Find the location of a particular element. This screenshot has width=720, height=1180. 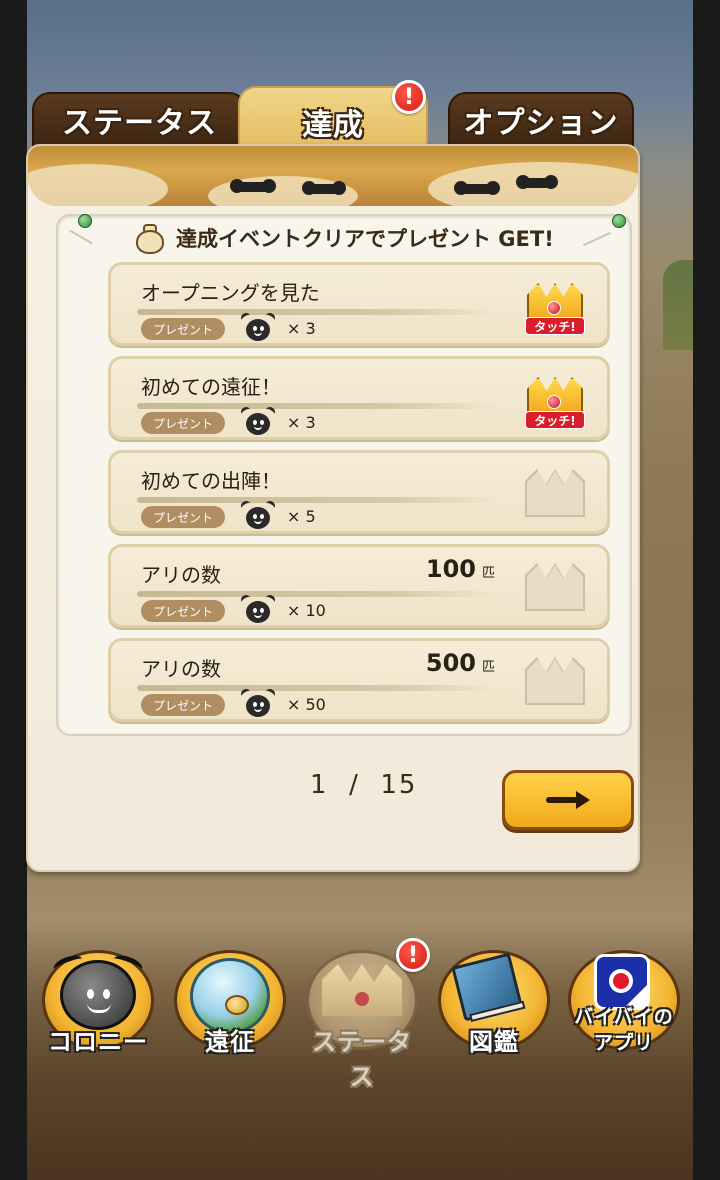

arrow-right-icon is located at coordinates (568, 800).